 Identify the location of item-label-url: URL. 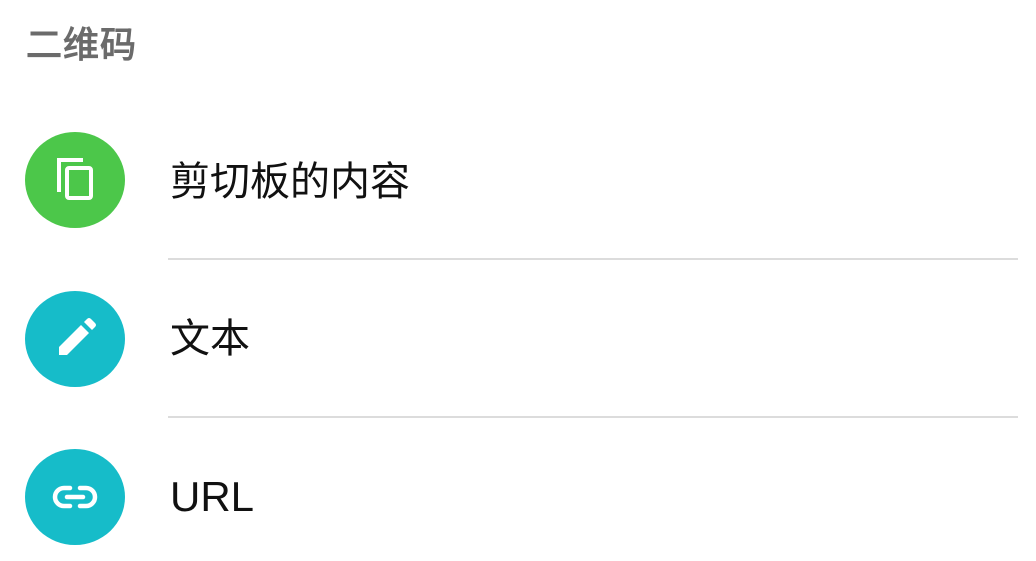
(212, 496).